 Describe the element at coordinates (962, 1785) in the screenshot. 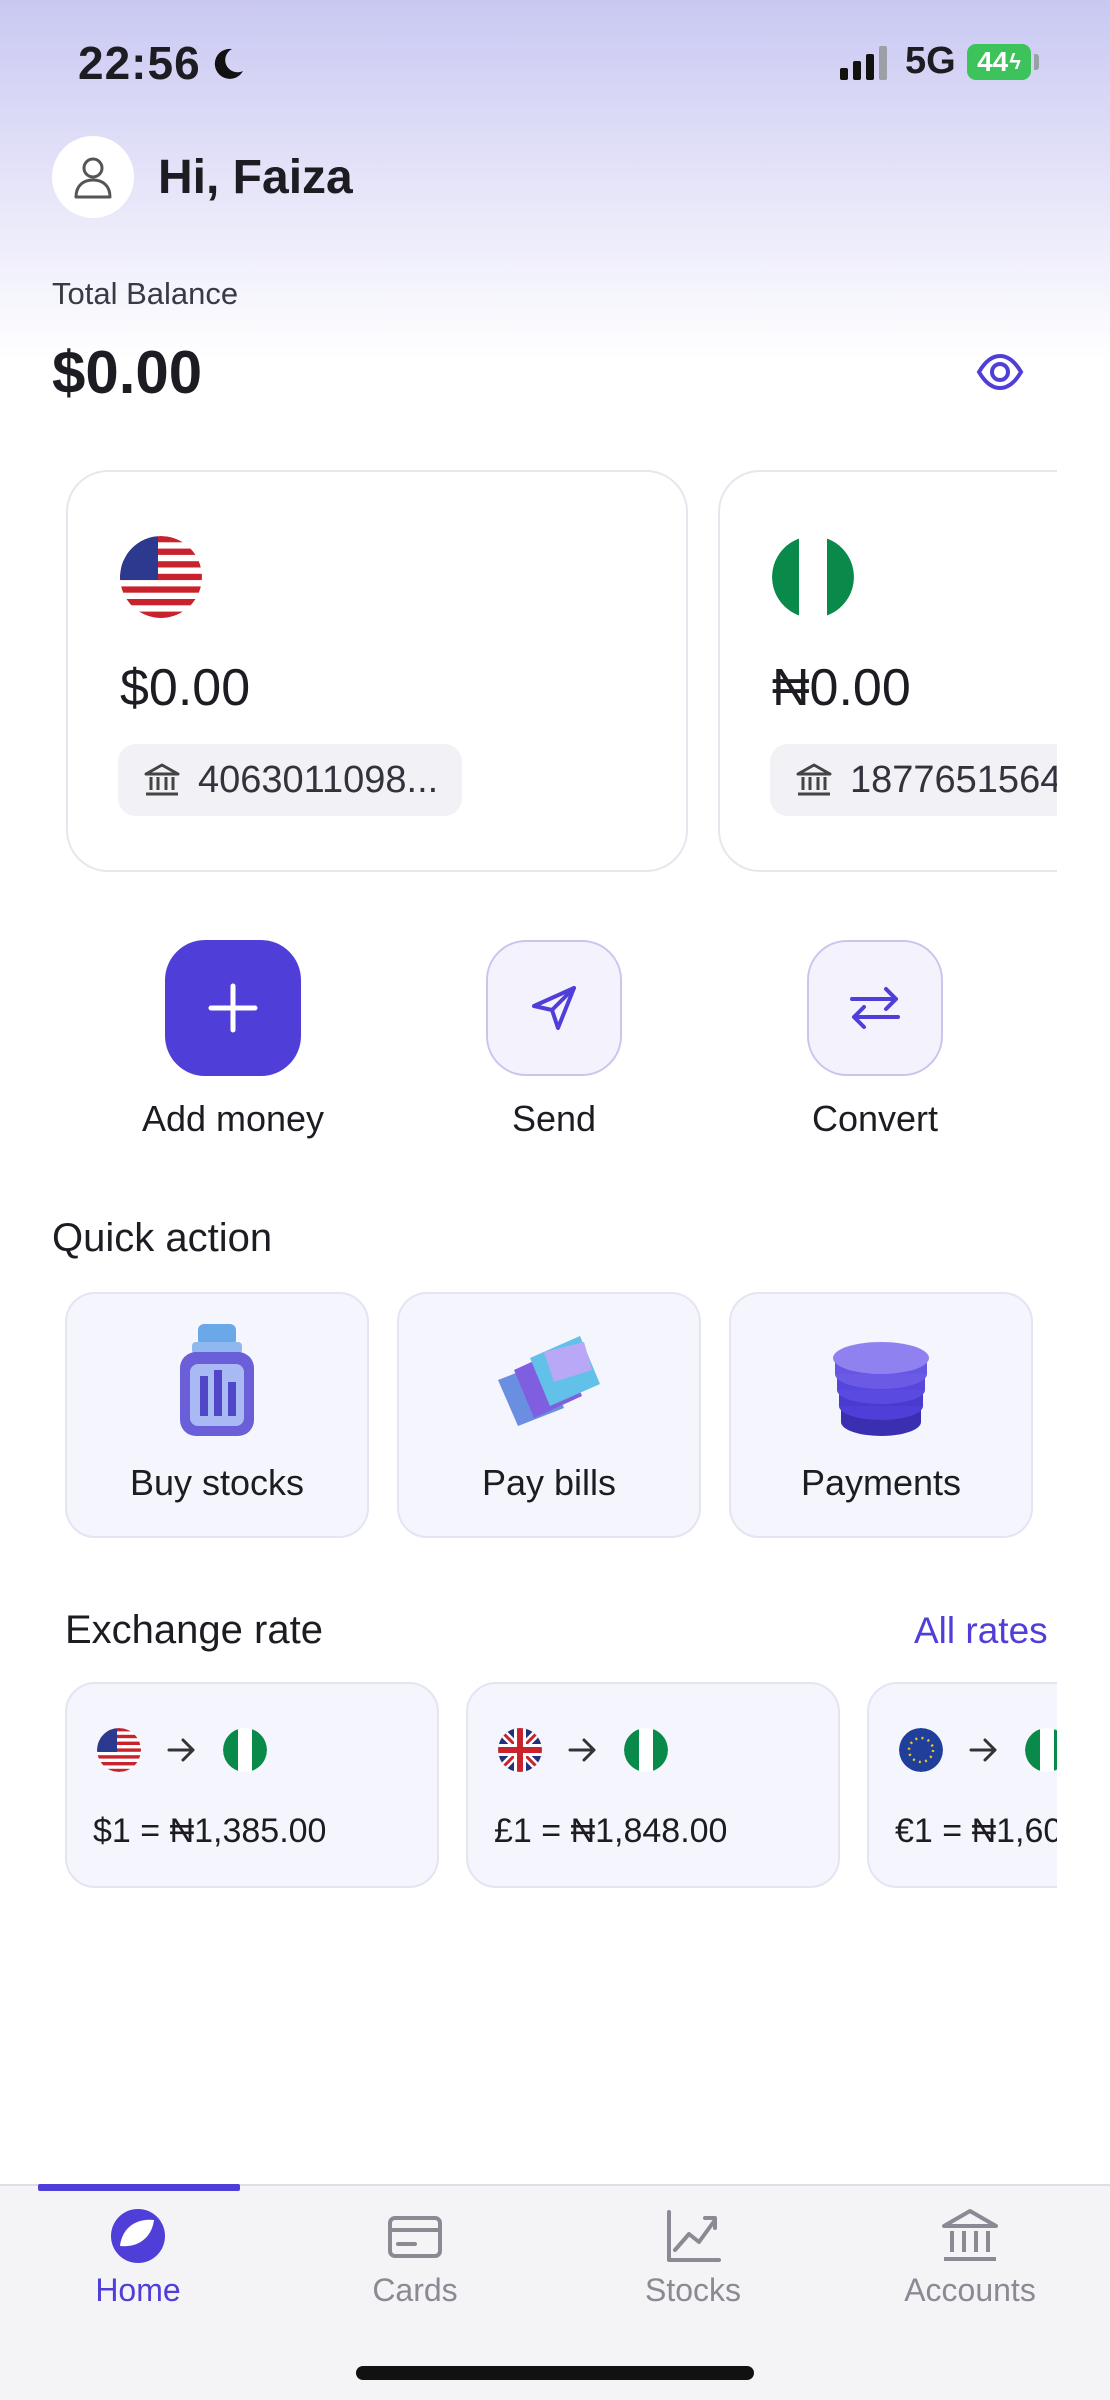

I see `rate-card-eur-ngn: €1 = ₦1,60` at that location.